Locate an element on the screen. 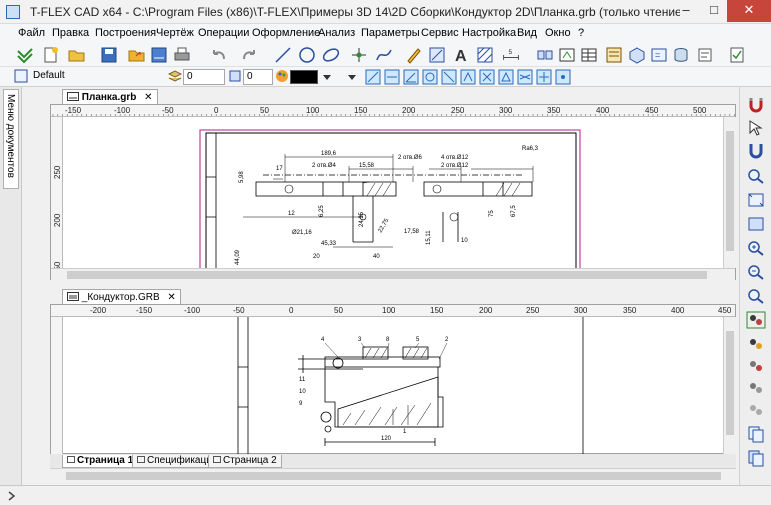 Image resolution: width=771 pixels, height=505 pixels. dimension-icon: 5 is located at coordinates (511, 55).